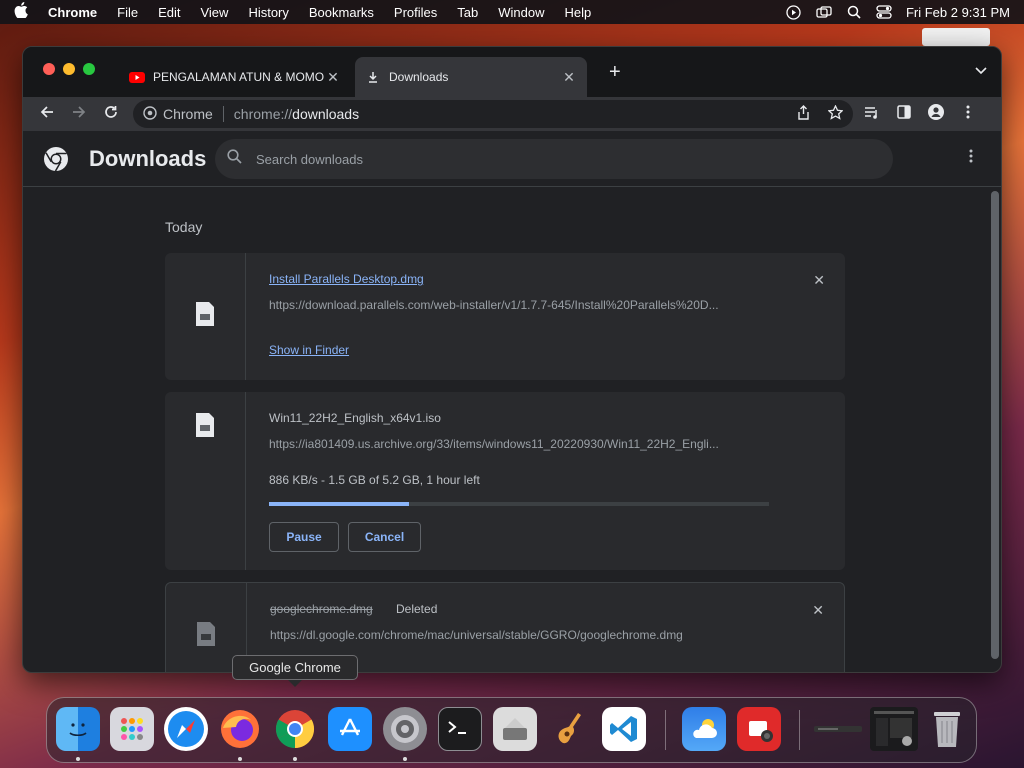 This screenshot has width=1024, height=768. Describe the element at coordinates (150, 114) in the screenshot. I see `chrome-page-icon` at that location.